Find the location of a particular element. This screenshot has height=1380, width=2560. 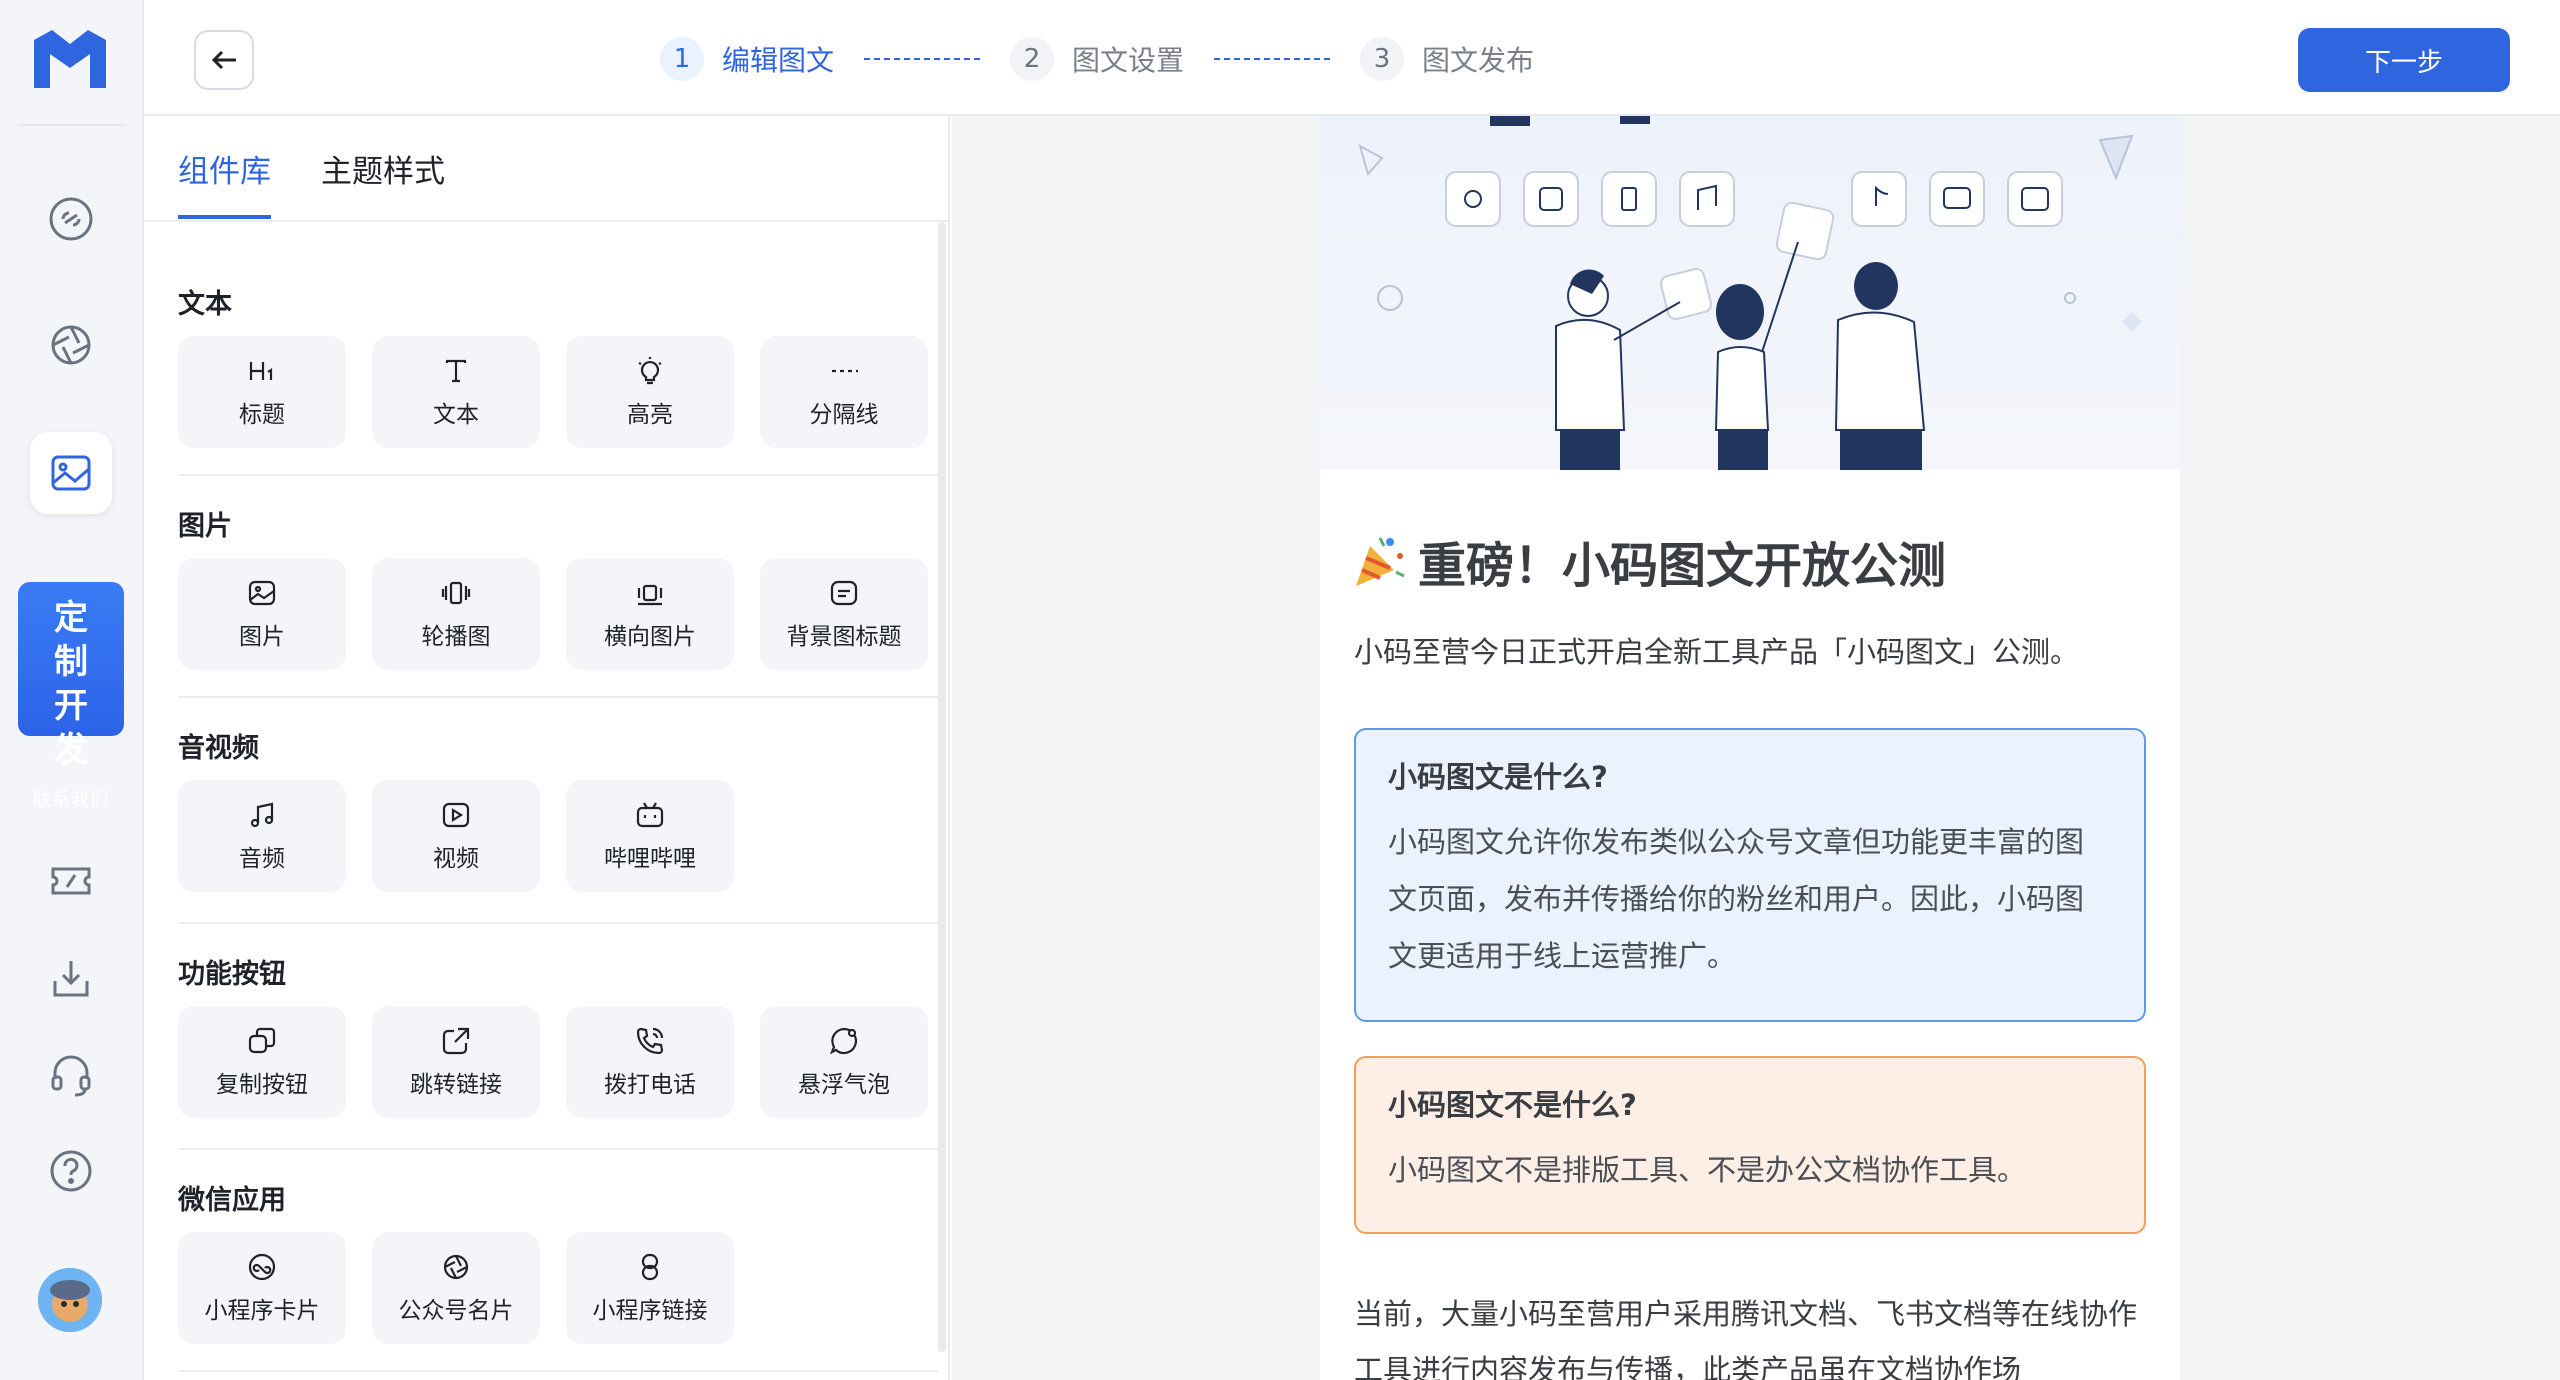

component-label: 复制按钮 is located at coordinates (262, 1085).